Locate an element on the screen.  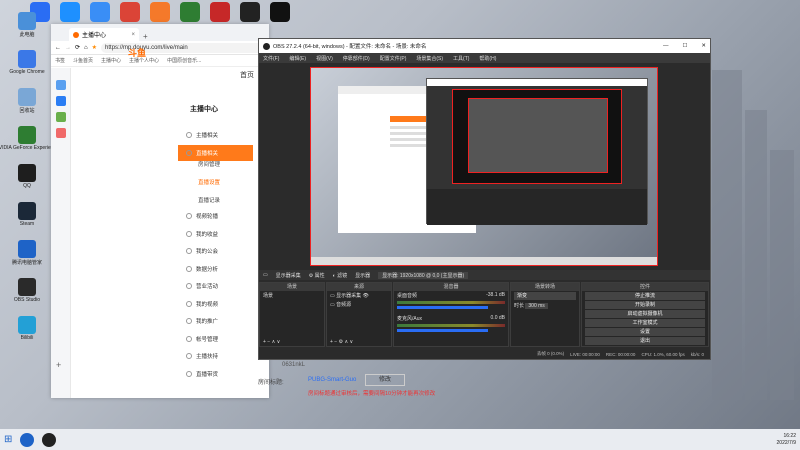
taskbar-search-icon is located at coordinates (27, 439).